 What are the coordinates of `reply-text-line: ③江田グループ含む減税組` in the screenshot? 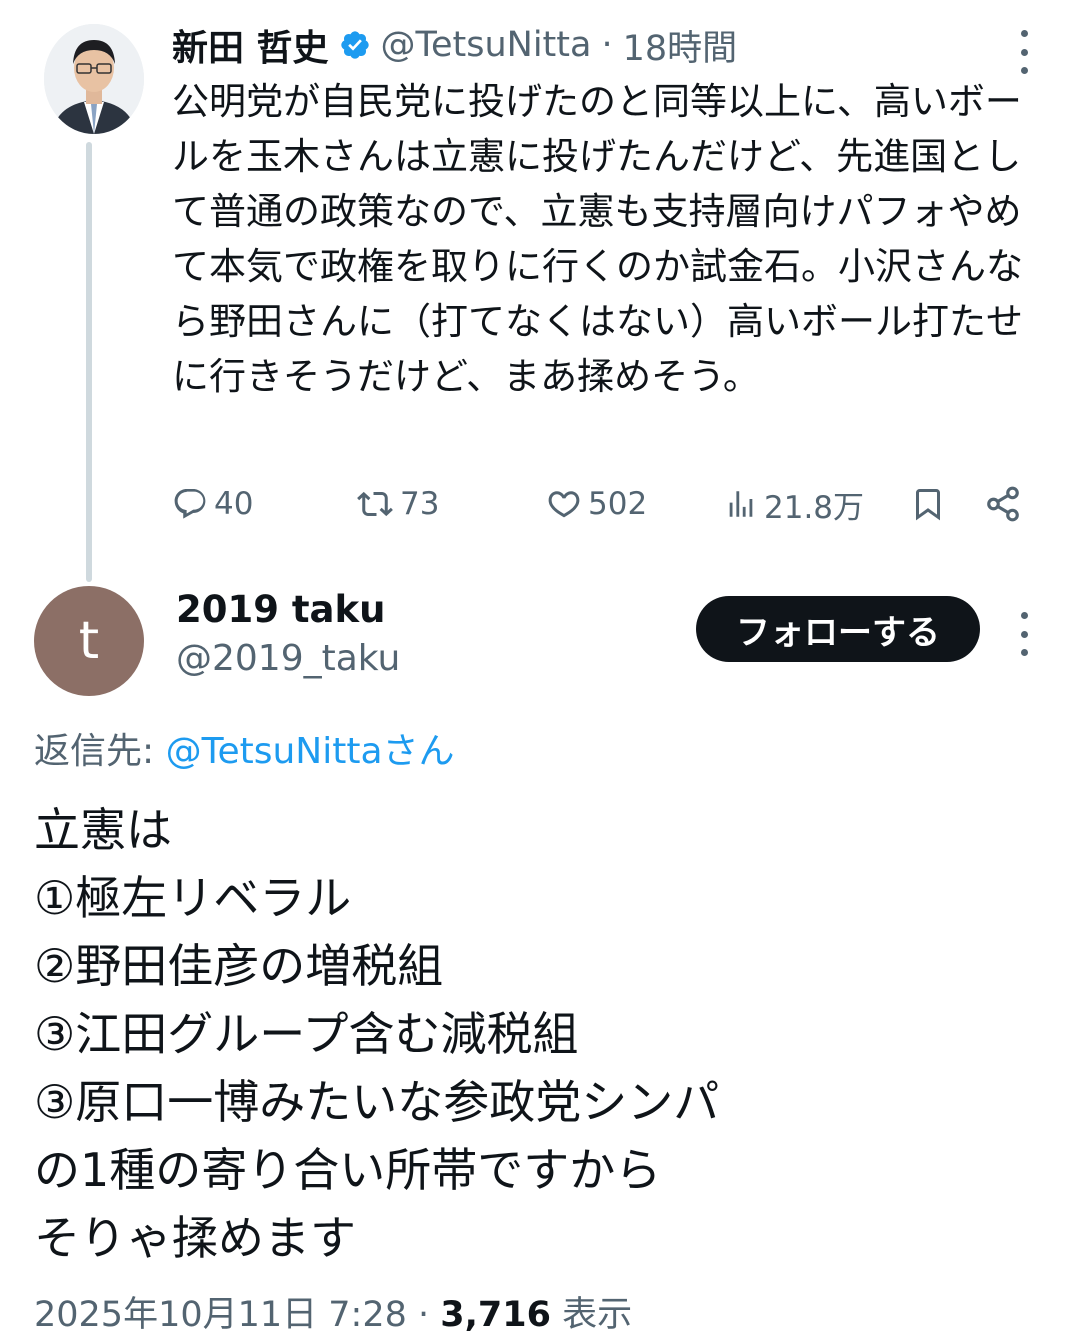 It's located at (306, 1034).